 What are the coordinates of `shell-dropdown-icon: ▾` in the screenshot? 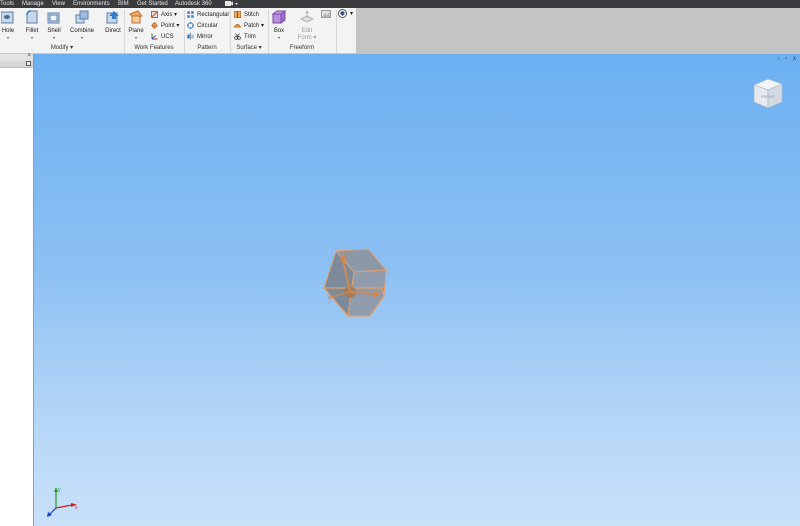 It's located at (53, 37).